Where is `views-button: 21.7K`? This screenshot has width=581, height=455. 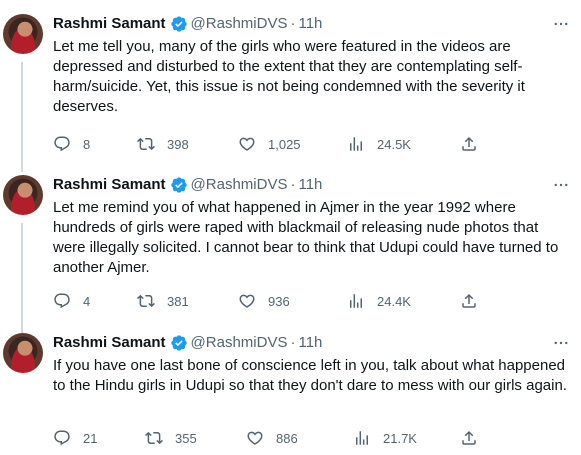 views-button: 21.7K is located at coordinates (393, 438).